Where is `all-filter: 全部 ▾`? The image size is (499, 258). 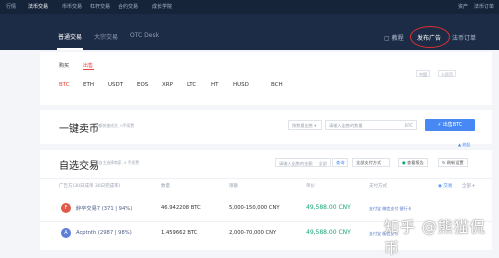 all-filter: 全部 ▾ is located at coordinates (468, 186).